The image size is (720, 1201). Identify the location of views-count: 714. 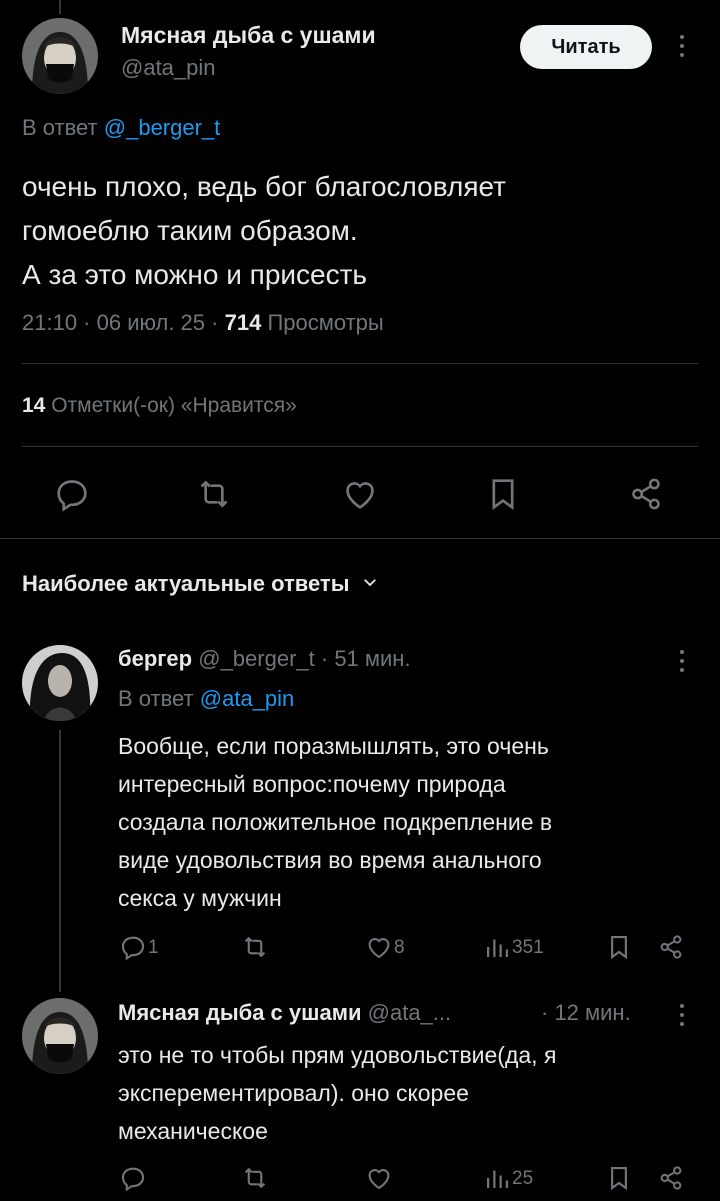
(243, 322).